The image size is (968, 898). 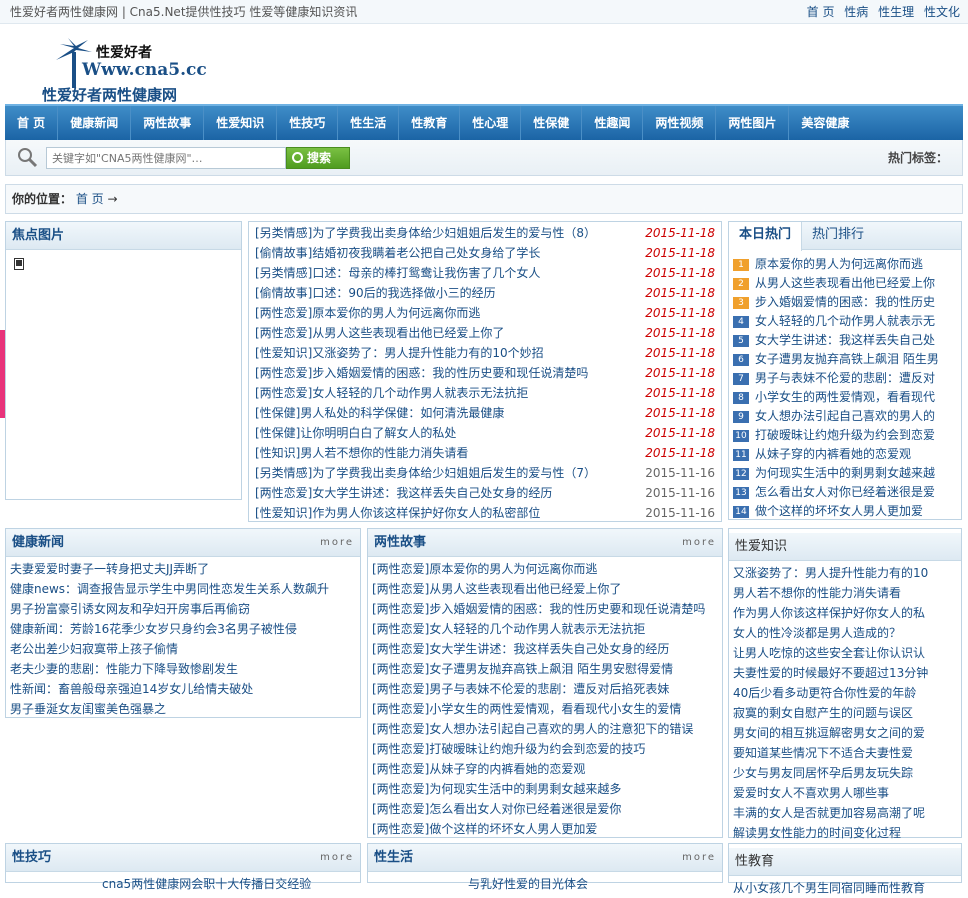 I want to click on hot-item-link: 男子与表妹不伦爱的悲剧：遭反对, so click(x=845, y=378).